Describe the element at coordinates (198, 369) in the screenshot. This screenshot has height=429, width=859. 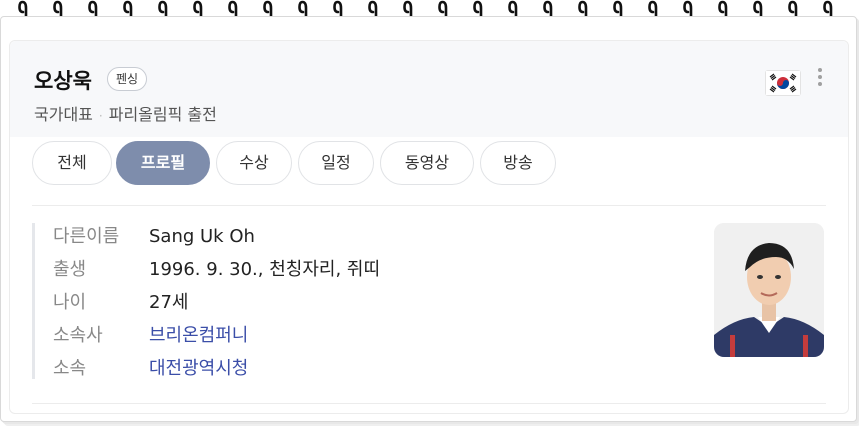
I see `team-link: 대전광역시청` at that location.